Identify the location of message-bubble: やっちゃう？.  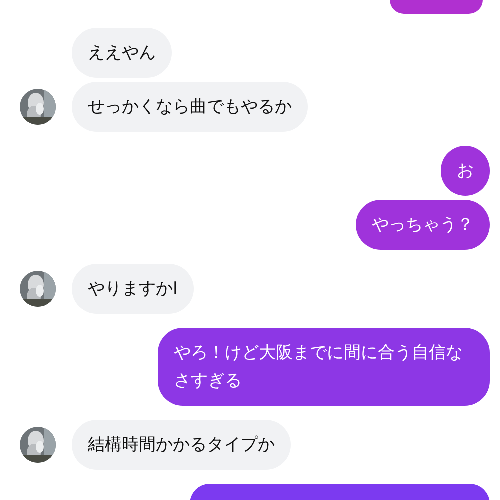
(423, 225).